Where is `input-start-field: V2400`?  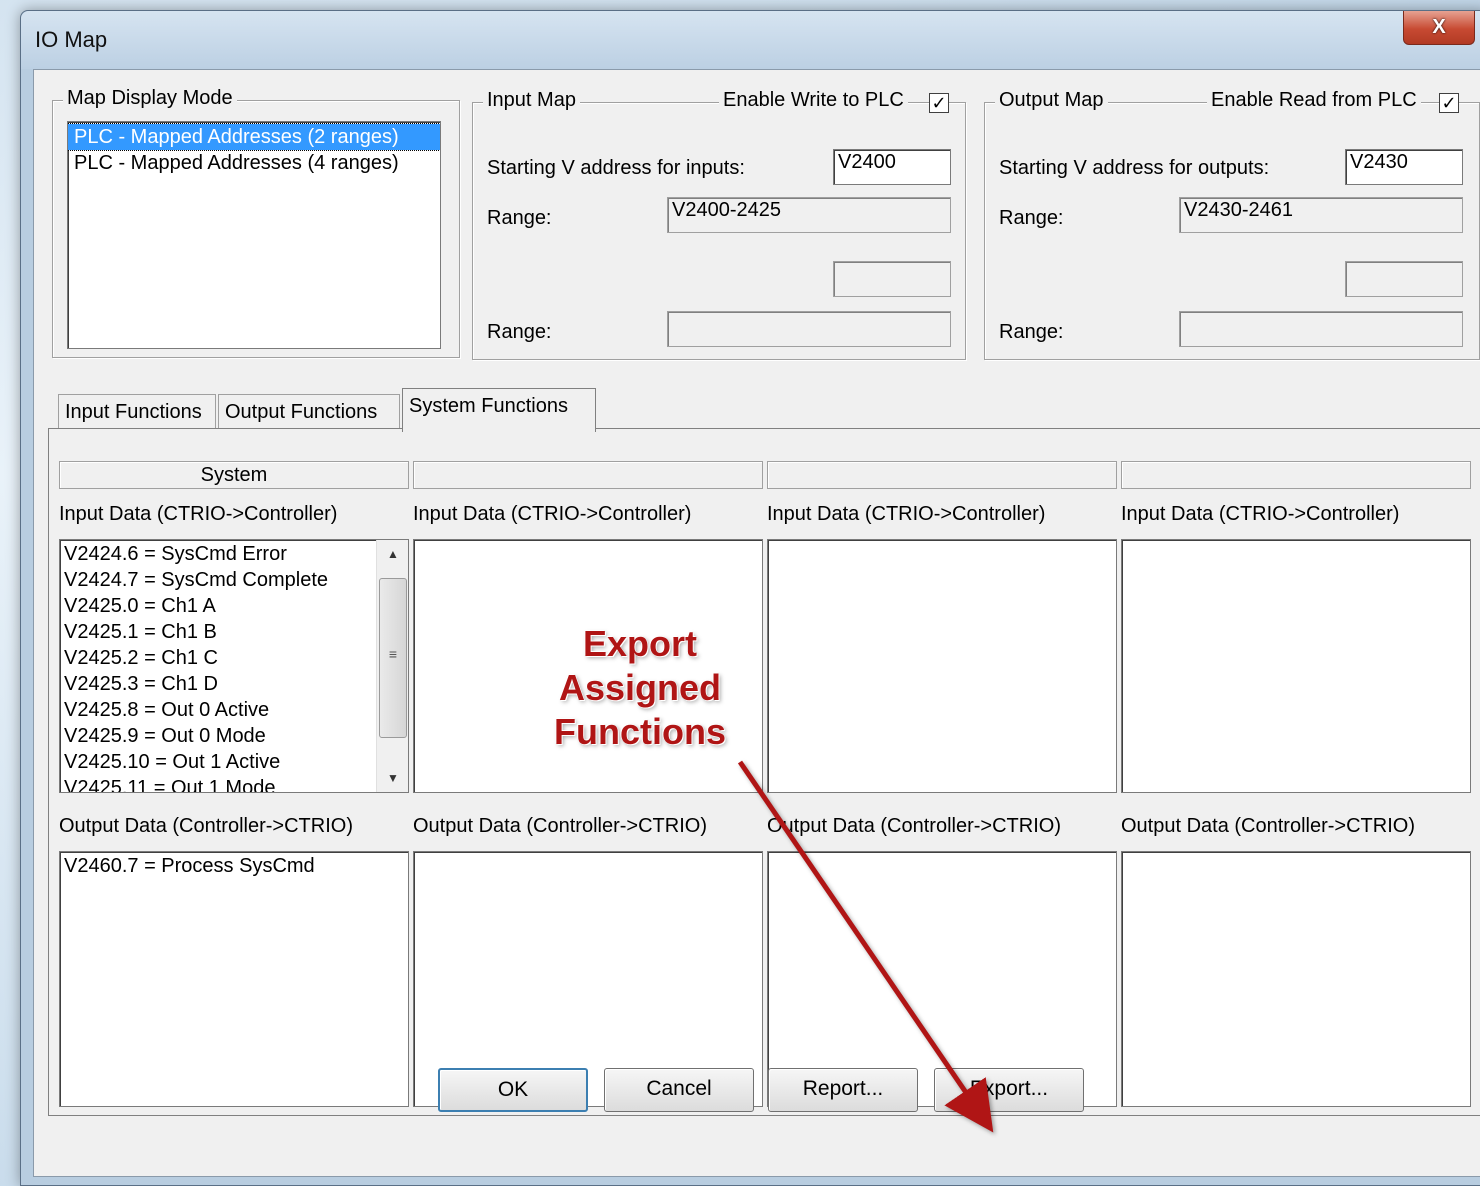
input-start-field: V2400 is located at coordinates (892, 167).